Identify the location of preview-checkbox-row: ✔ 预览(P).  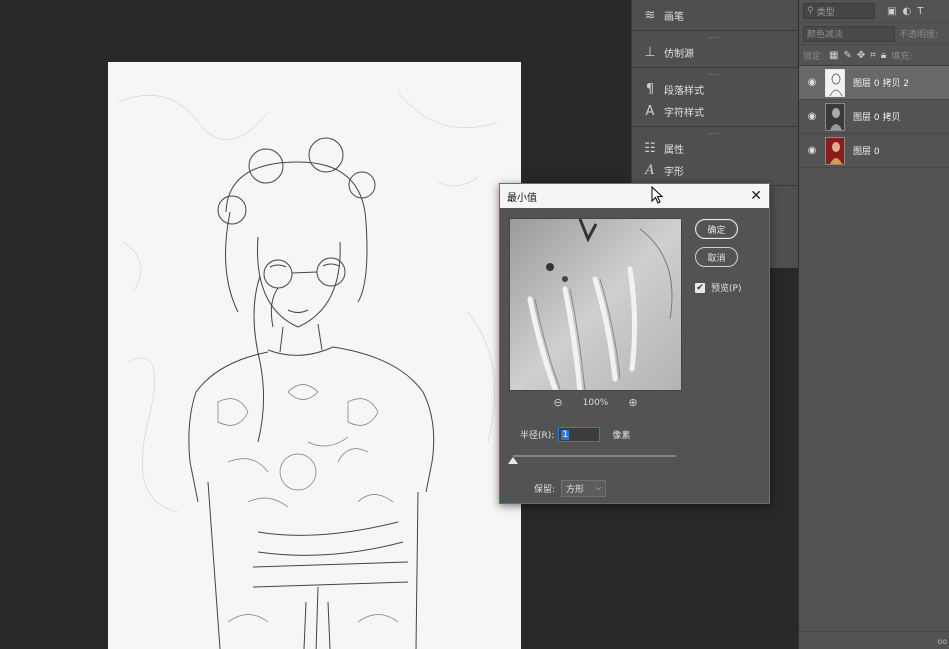
(718, 287).